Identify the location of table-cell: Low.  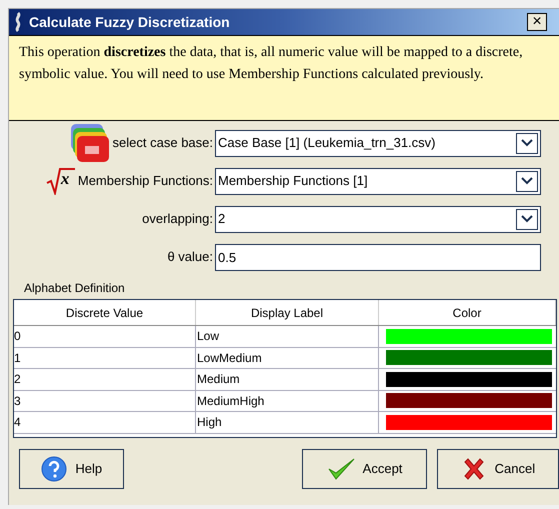
(287, 336).